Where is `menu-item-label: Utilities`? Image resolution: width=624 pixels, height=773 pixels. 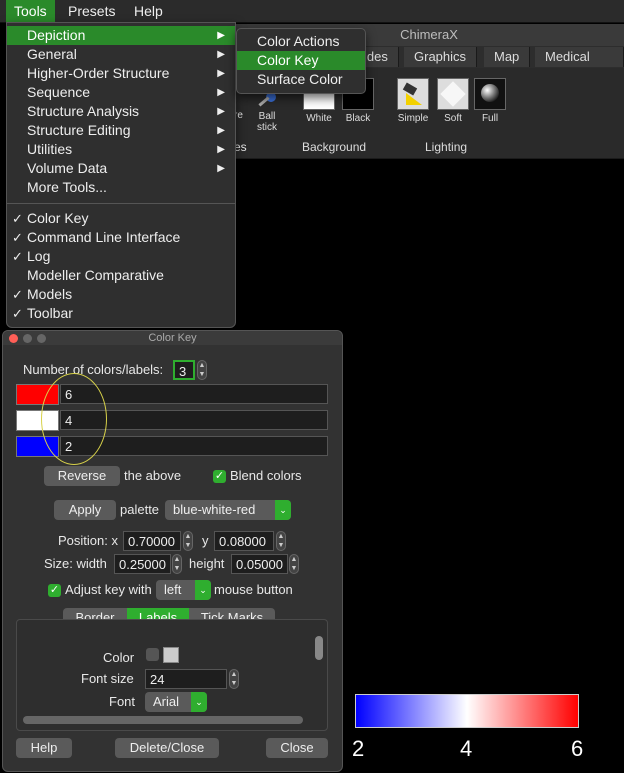
menu-item-label: Utilities is located at coordinates (50, 149).